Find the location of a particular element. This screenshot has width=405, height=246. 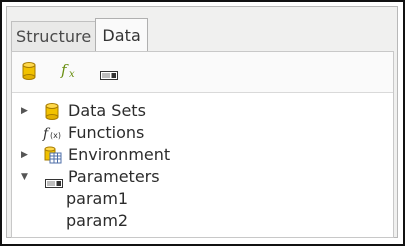

tree-item-label: Data Sets is located at coordinates (107, 110).